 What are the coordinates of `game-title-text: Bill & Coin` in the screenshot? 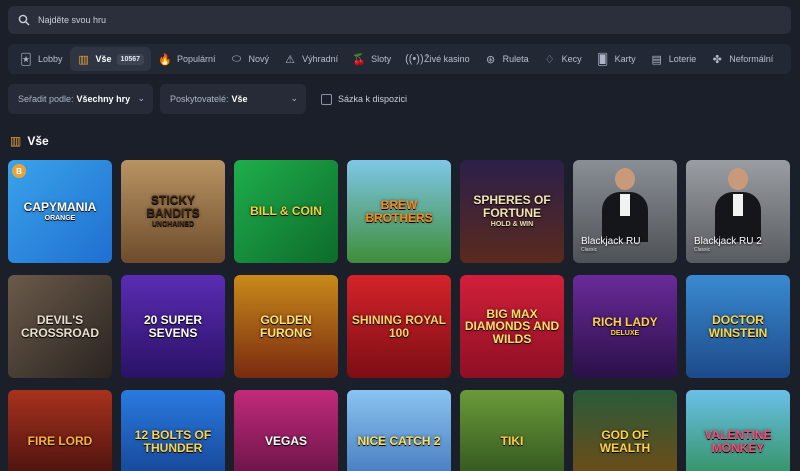 It's located at (286, 211).